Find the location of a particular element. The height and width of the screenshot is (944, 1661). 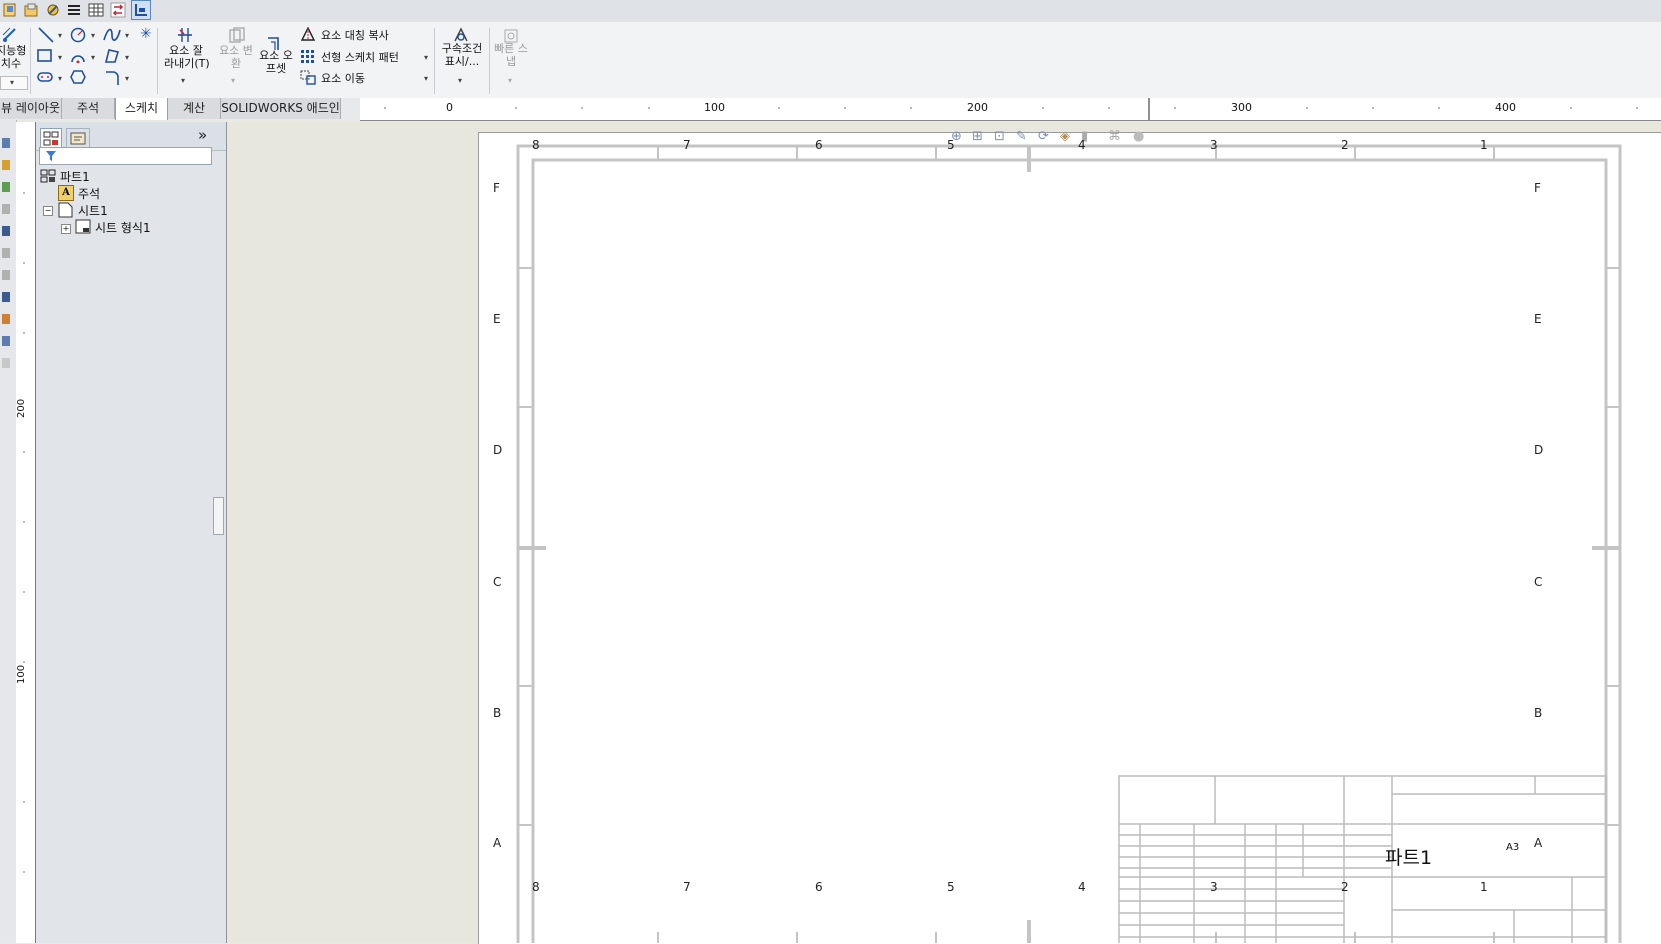

point-icon: ✳ is located at coordinates (146, 34).